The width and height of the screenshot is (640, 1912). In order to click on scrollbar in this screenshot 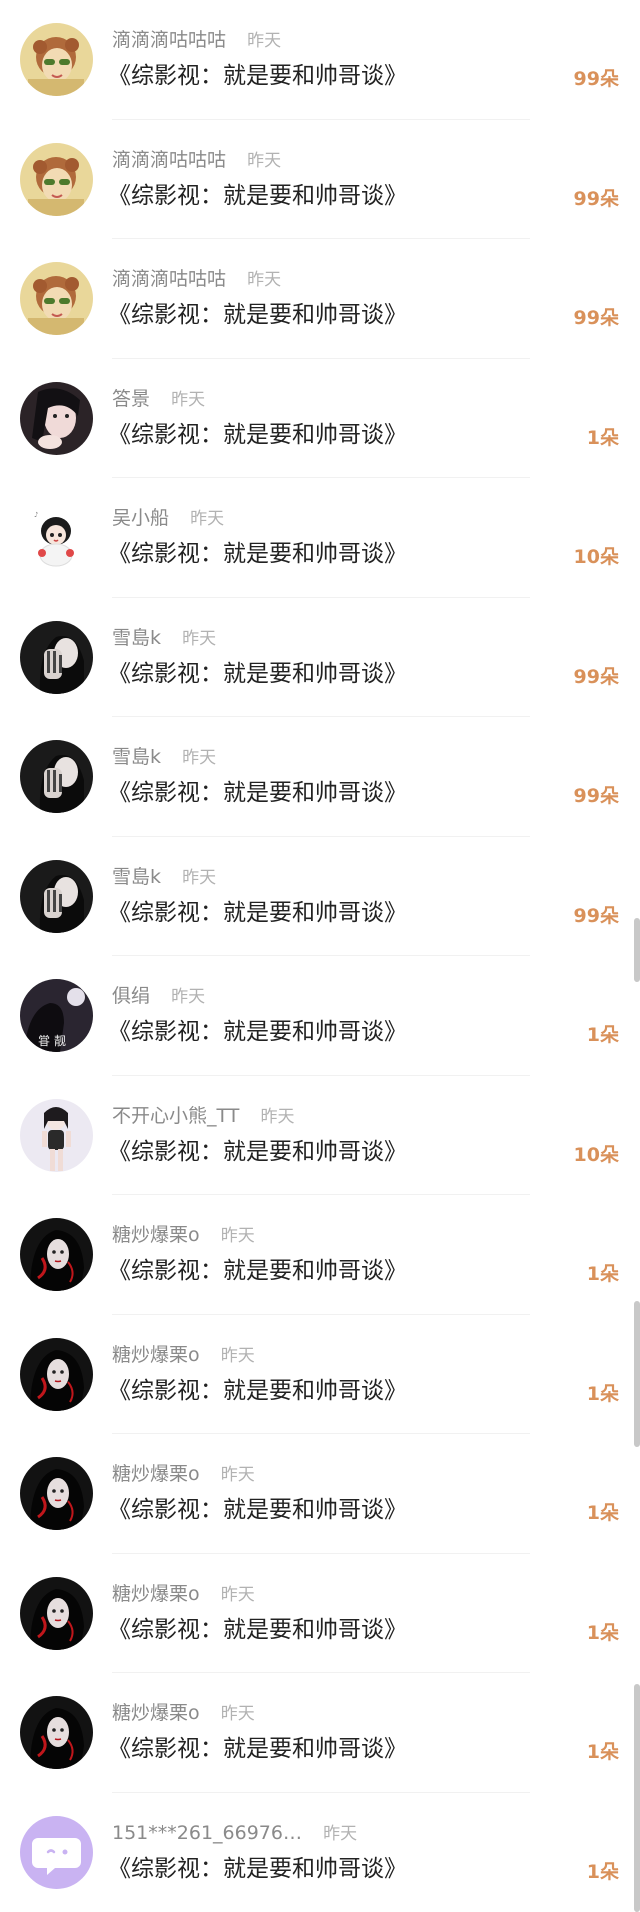, I will do `click(637, 956)`.